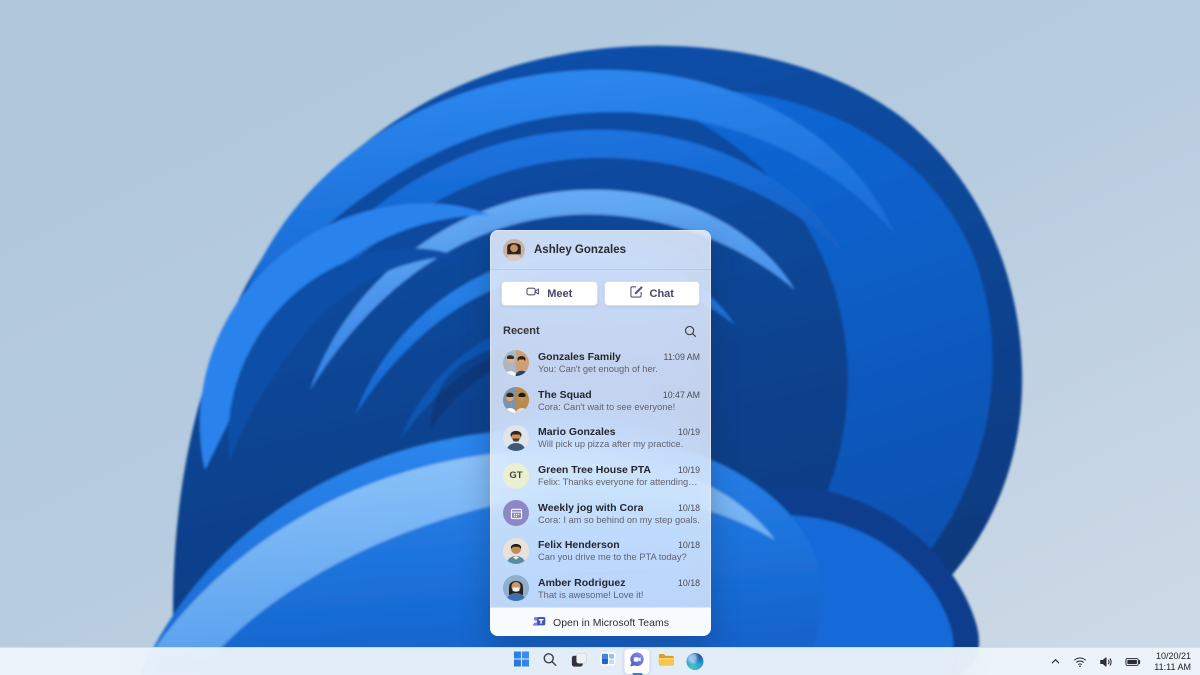  I want to click on chat-button-taskbar, so click(637, 662).